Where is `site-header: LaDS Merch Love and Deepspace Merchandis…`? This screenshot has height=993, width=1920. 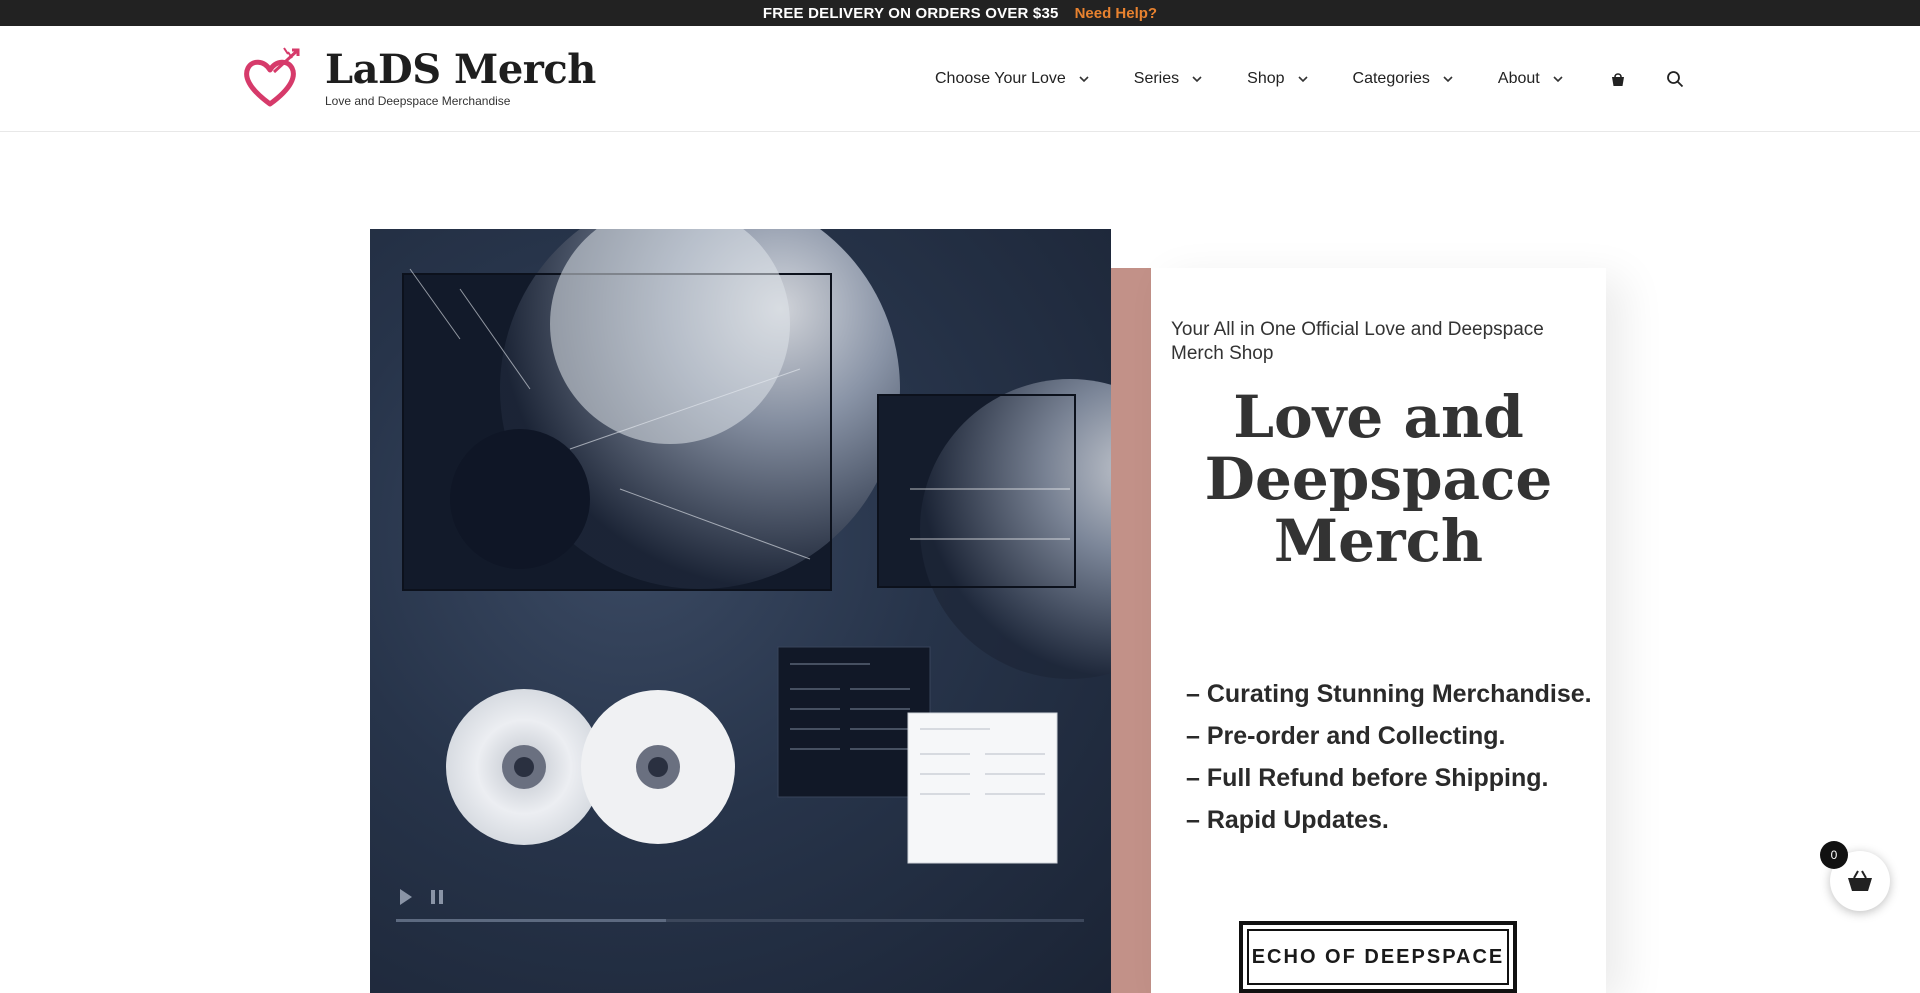
site-header: LaDS Merch Love and Deepspace Merchandis… is located at coordinates (960, 79).